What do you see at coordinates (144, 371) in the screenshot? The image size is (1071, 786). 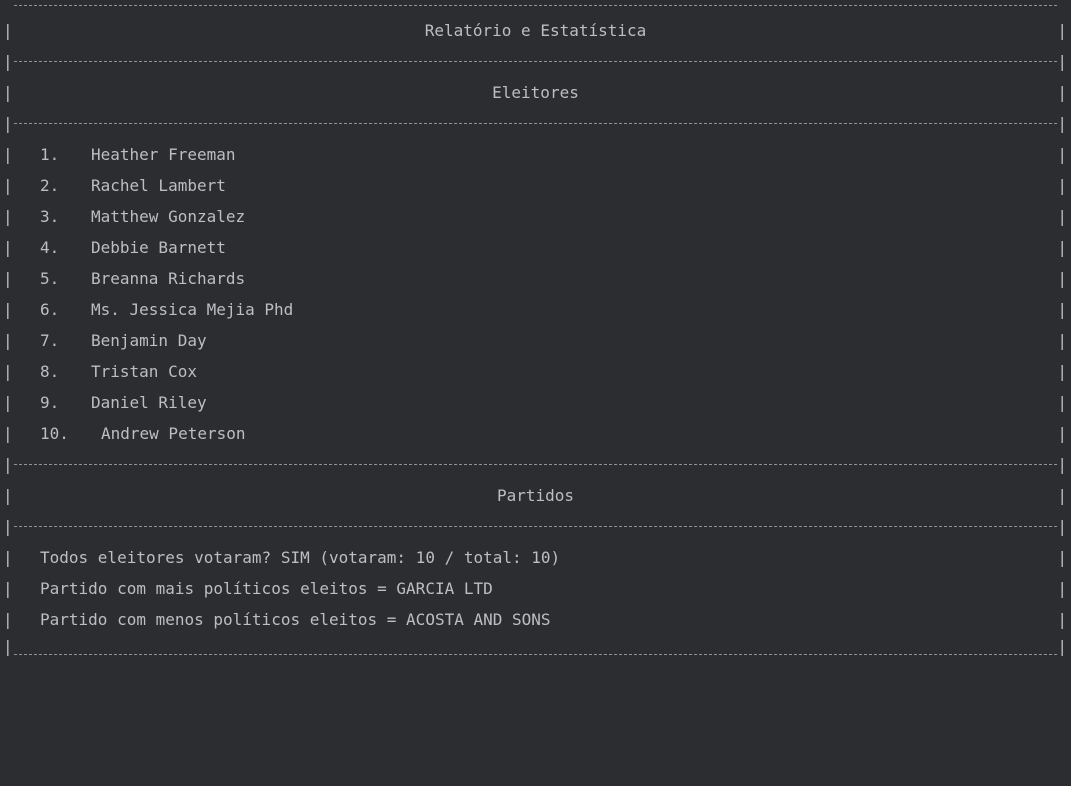 I see `voter-name: Tristan Cox` at bounding box center [144, 371].